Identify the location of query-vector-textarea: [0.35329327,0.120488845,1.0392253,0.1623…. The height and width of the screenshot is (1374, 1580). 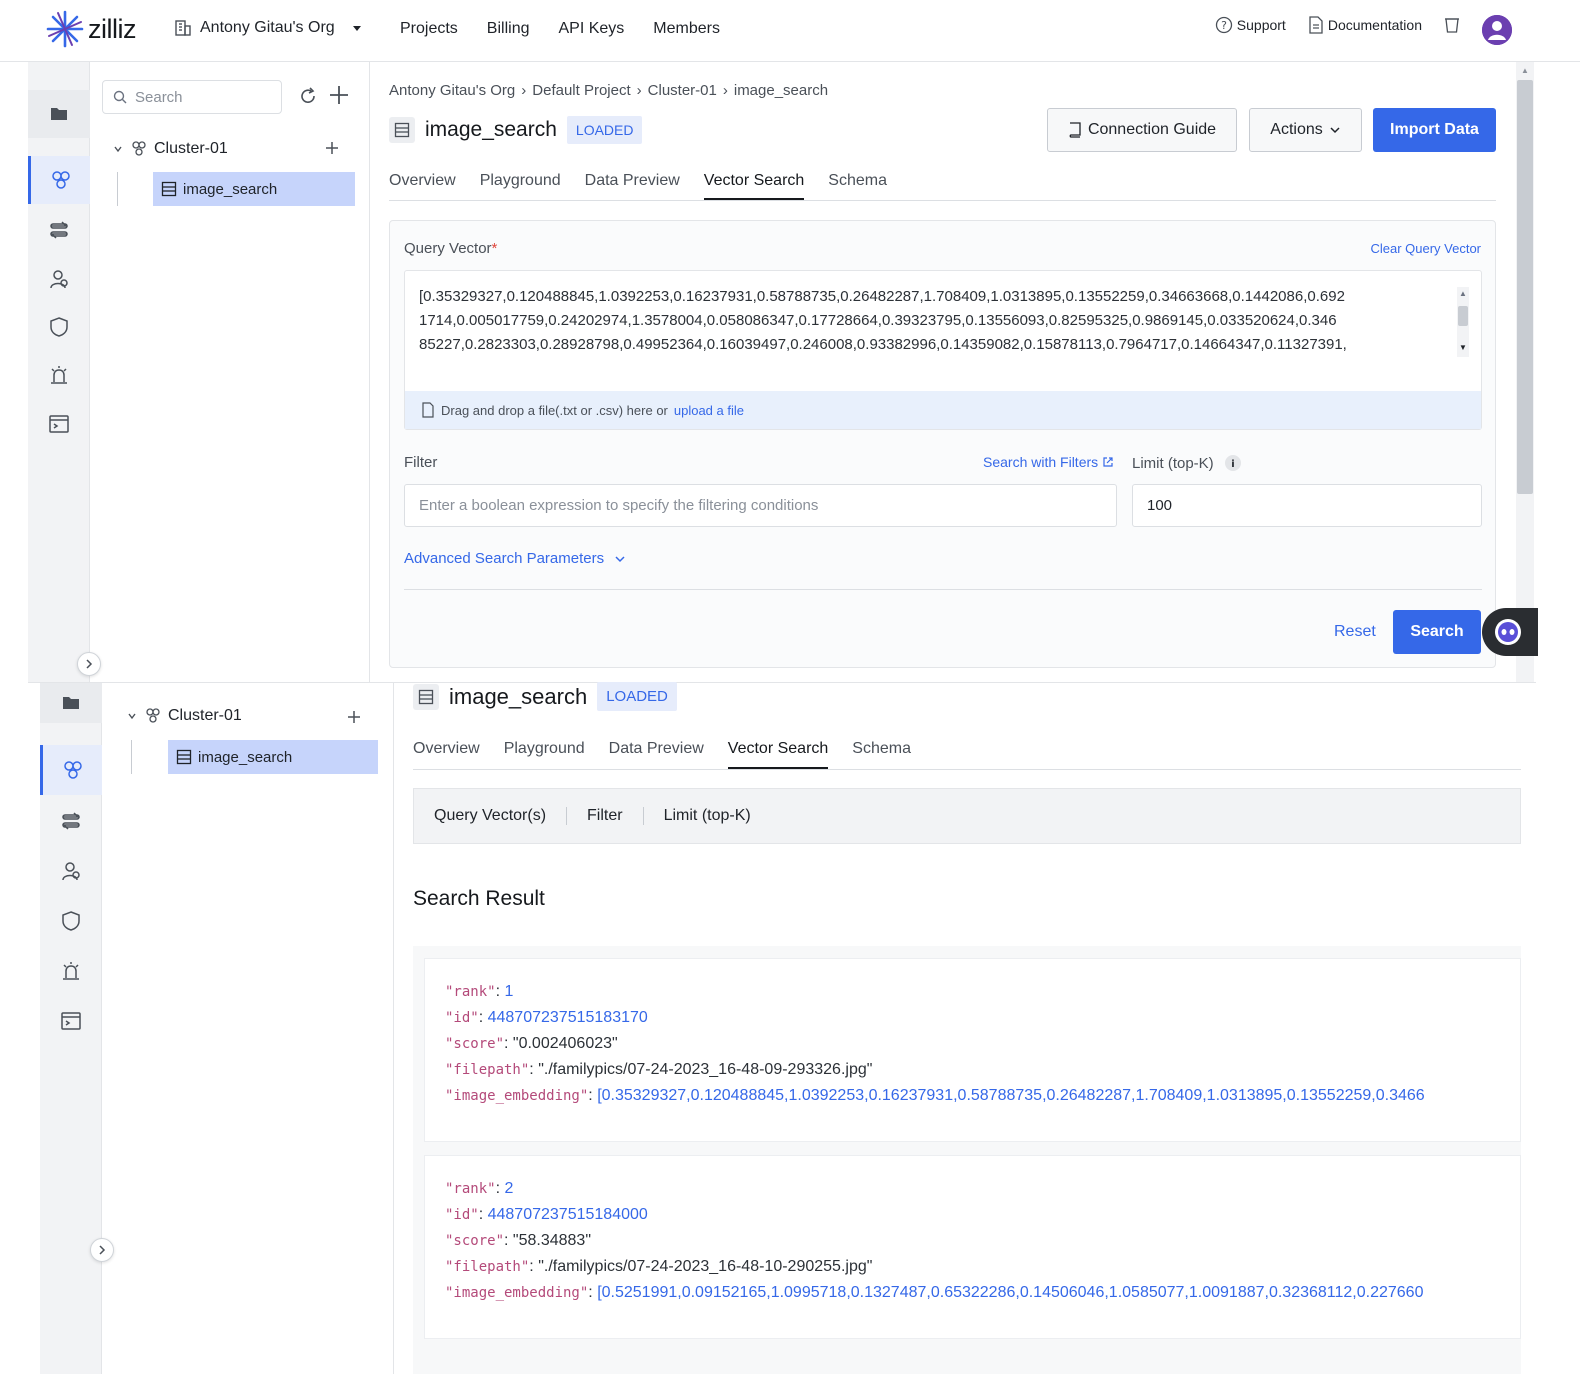
(943, 350).